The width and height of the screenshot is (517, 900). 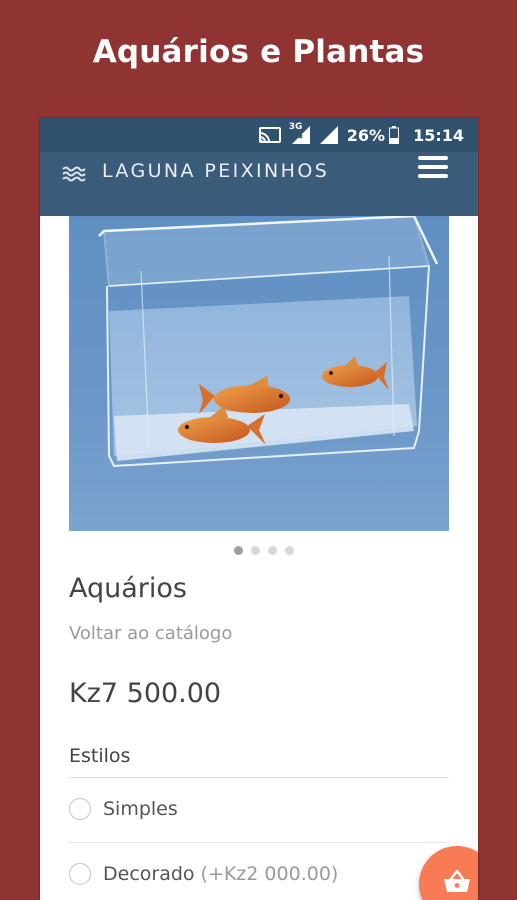 I want to click on battery-icon, so click(x=394, y=135).